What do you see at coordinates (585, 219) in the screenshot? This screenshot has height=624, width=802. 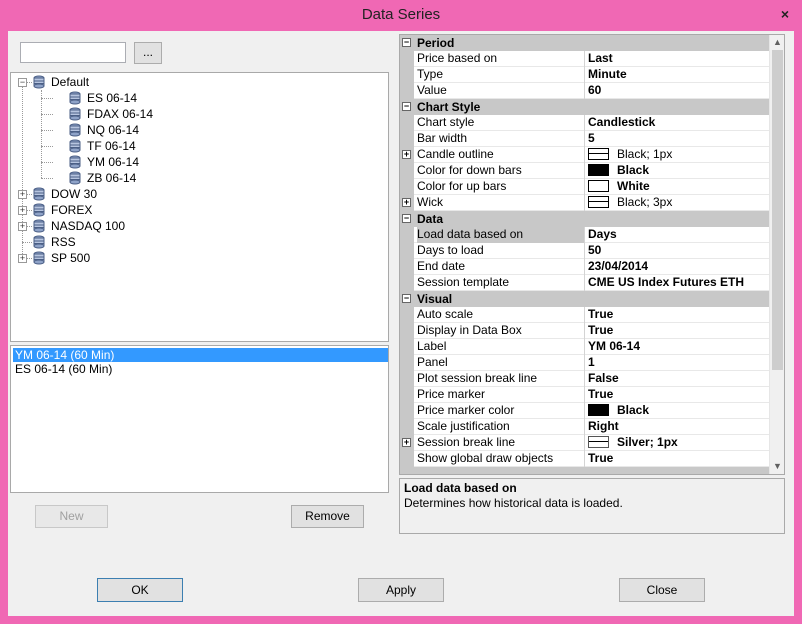 I see `category-data: − Data` at bounding box center [585, 219].